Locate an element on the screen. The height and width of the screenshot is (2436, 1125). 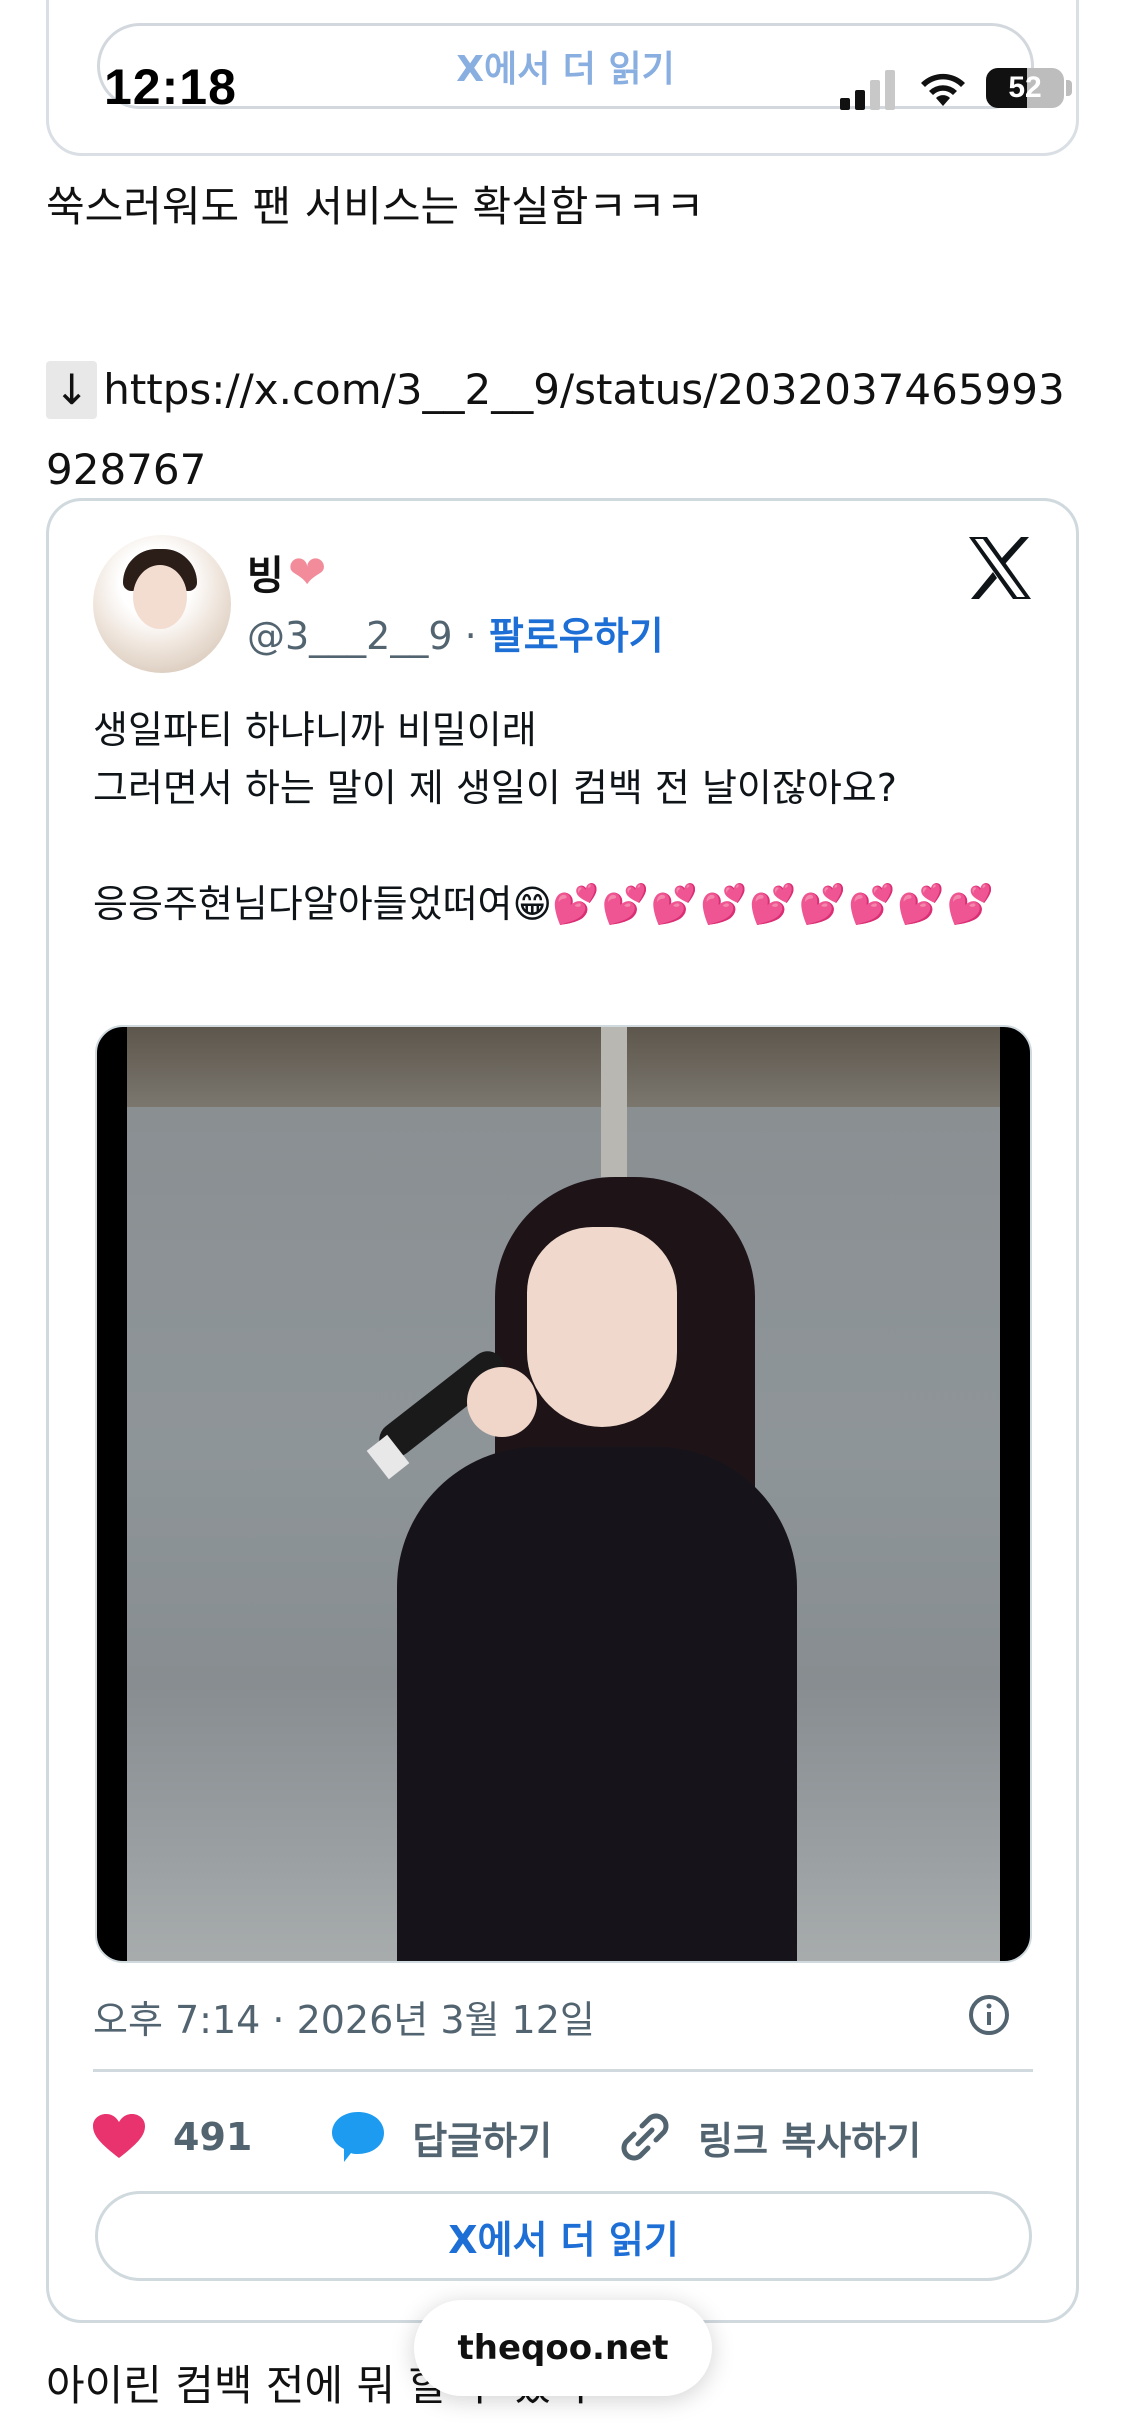
video-person-hand is located at coordinates (502, 1402).